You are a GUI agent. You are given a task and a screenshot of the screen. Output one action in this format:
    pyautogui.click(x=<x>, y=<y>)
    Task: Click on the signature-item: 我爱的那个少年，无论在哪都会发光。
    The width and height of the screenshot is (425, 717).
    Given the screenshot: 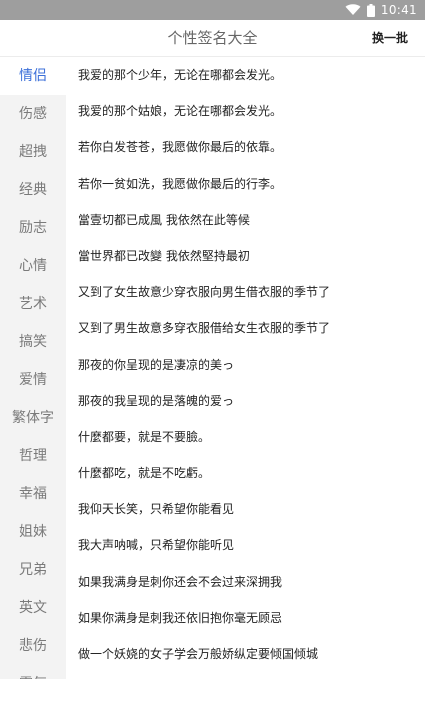 What is the action you would take?
    pyautogui.click(x=245, y=75)
    